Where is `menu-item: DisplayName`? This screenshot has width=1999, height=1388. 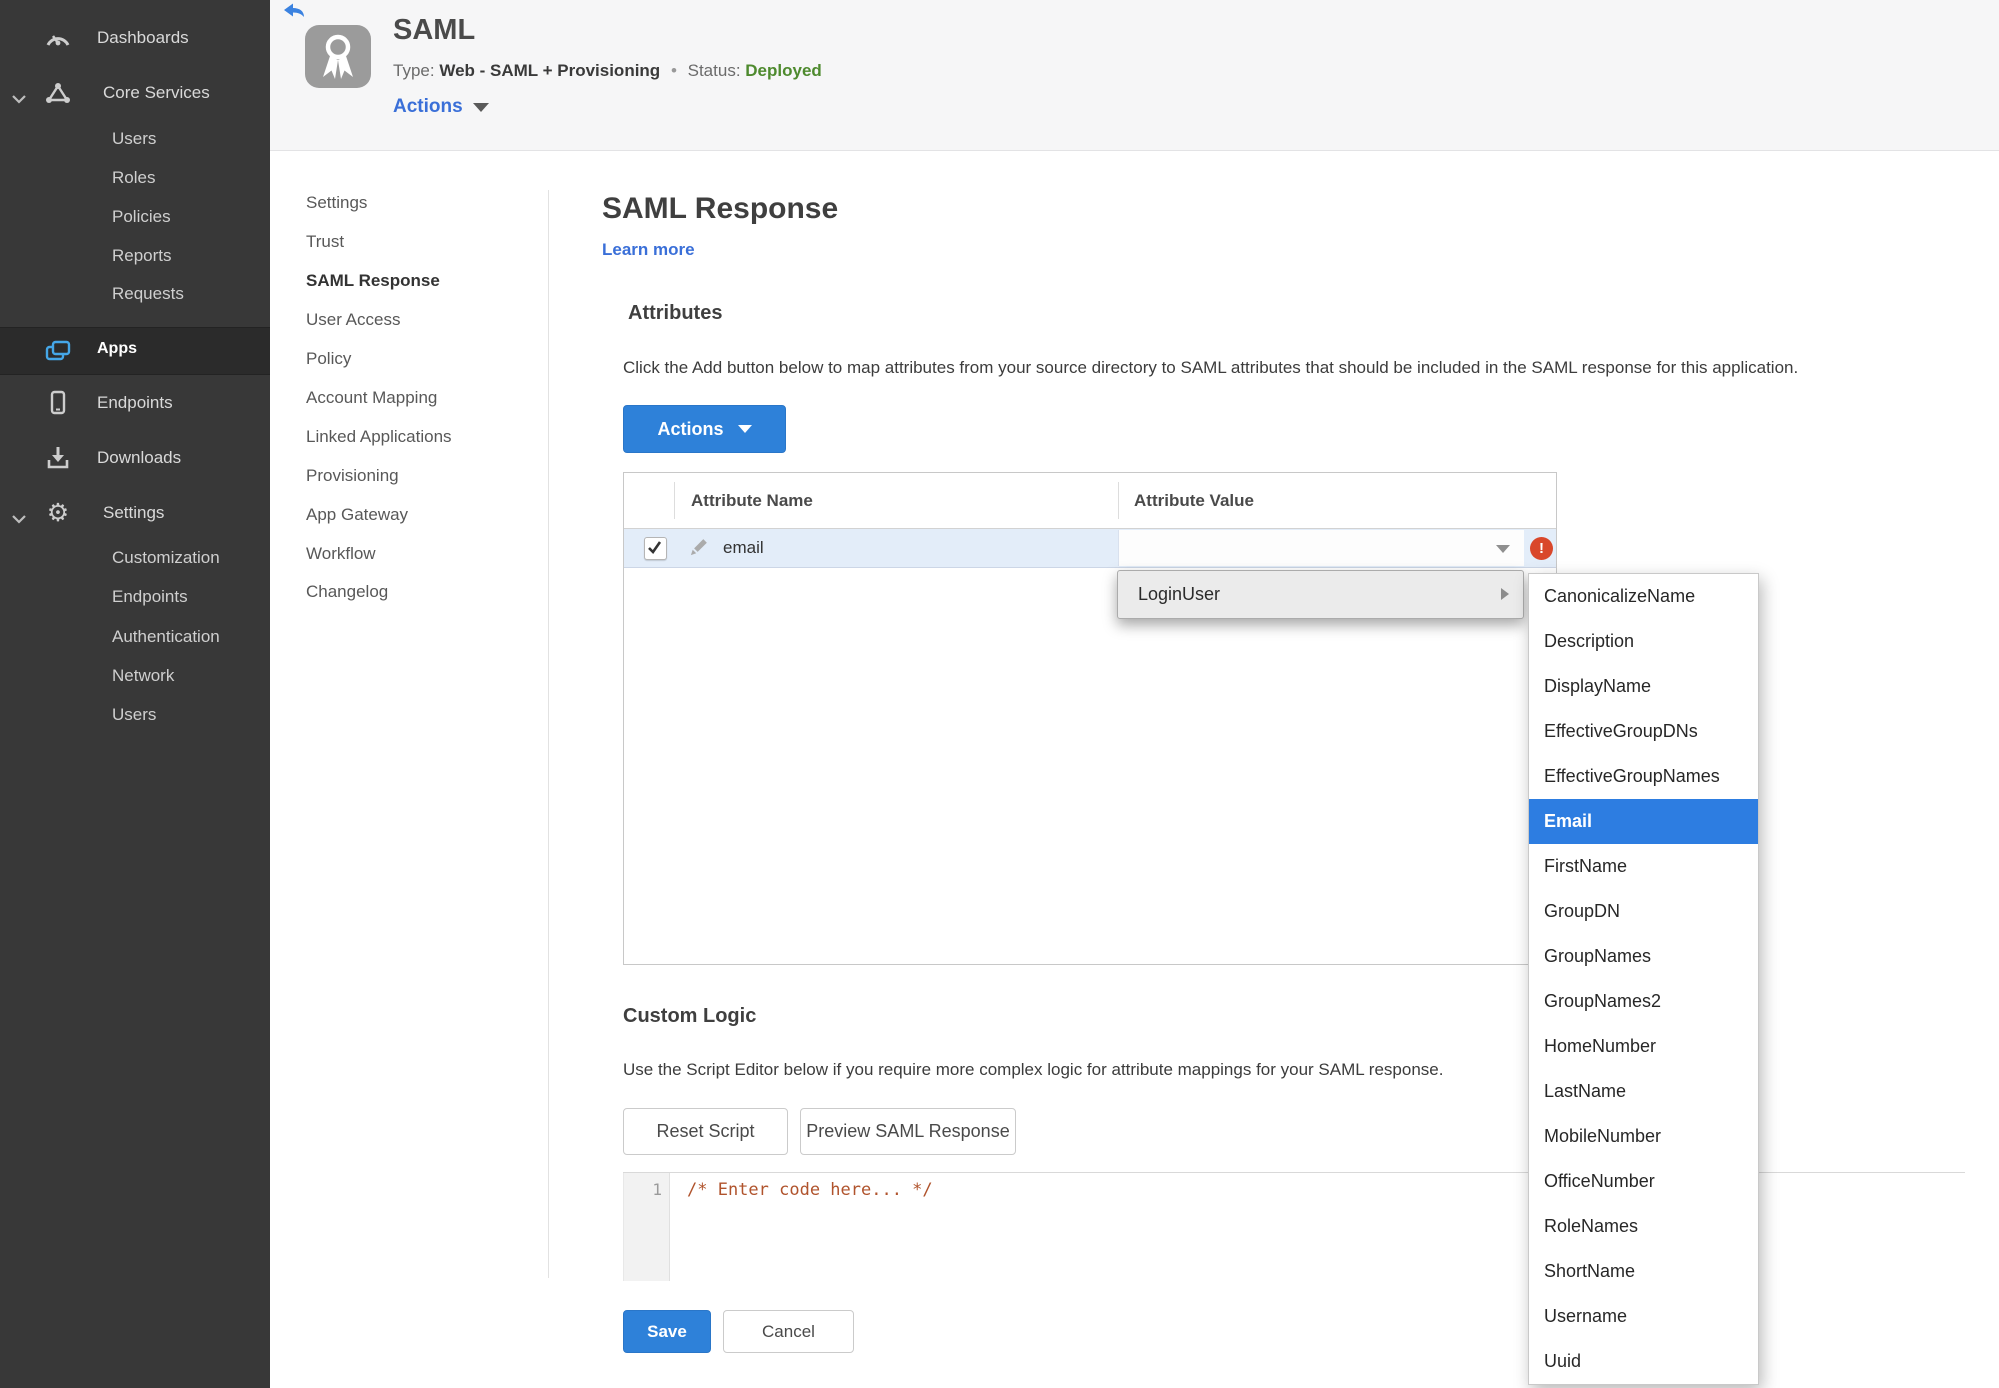 menu-item: DisplayName is located at coordinates (1643, 686).